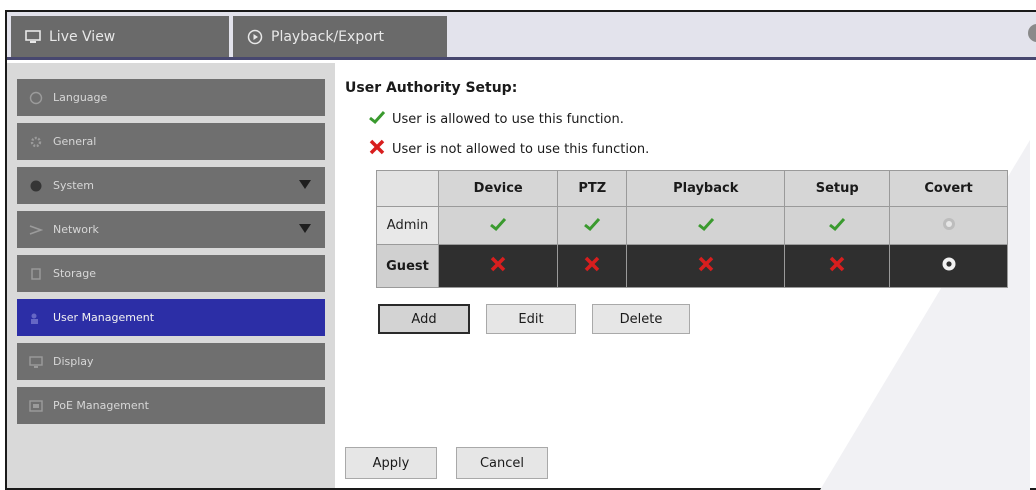 The width and height of the screenshot is (1036, 490). I want to click on covert-on-icon, so click(949, 267).